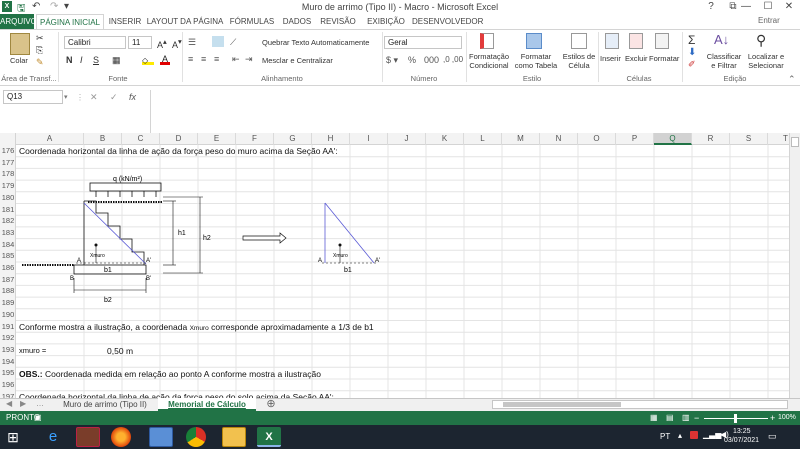 This screenshot has width=800, height=449. What do you see at coordinates (53, 437) in the screenshot?
I see `internet-explorer-icon: e` at bounding box center [53, 437].